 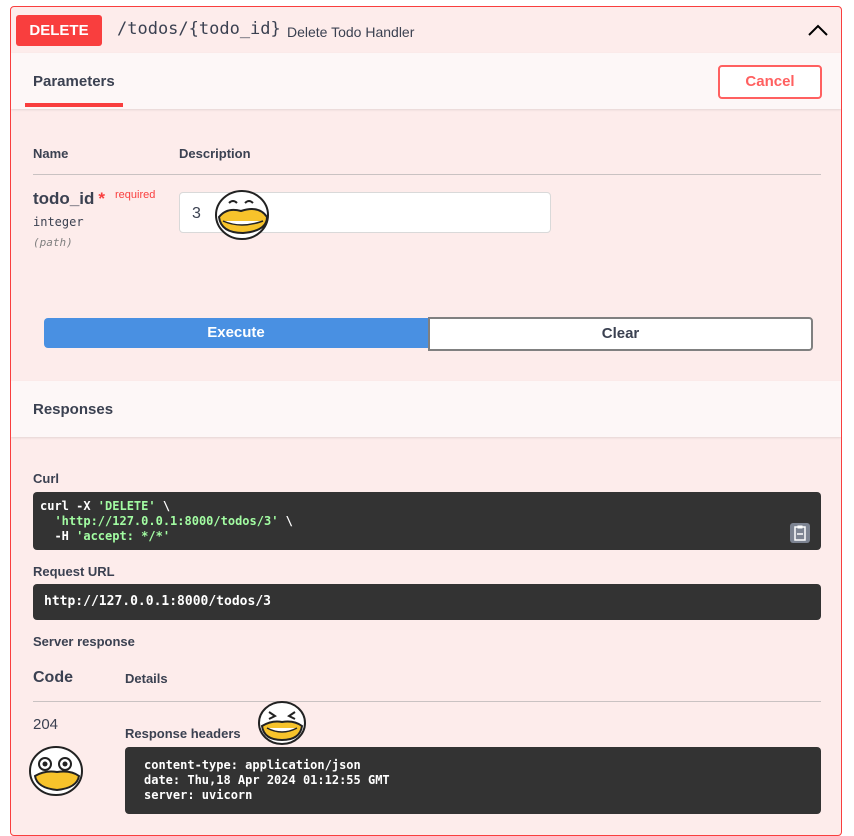 I want to click on curl-string: 'DELETE', so click(x=126, y=506).